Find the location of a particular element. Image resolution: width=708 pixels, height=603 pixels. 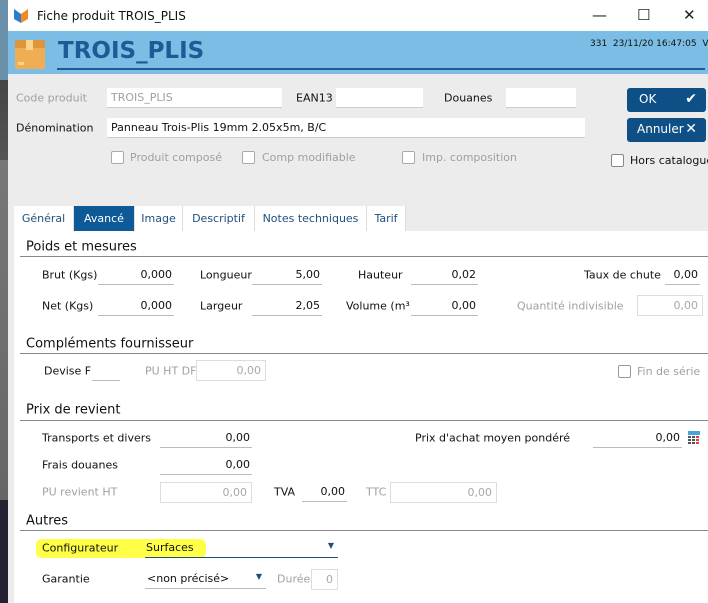

devise-label: Devise F is located at coordinates (68, 371).